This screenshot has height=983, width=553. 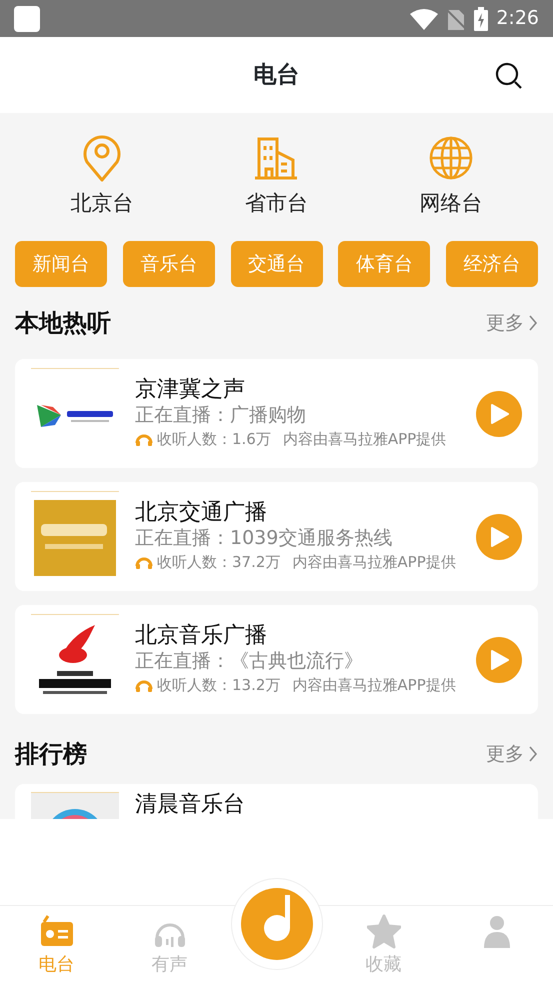 What do you see at coordinates (201, 513) in the screenshot?
I see `station-name: 北京交通广播` at bounding box center [201, 513].